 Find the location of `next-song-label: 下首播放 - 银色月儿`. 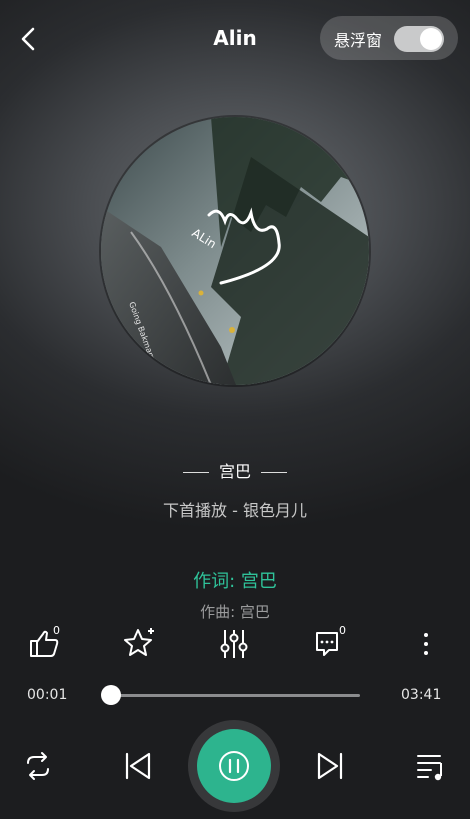

next-song-label: 下首播放 - 银色月儿 is located at coordinates (235, 510).